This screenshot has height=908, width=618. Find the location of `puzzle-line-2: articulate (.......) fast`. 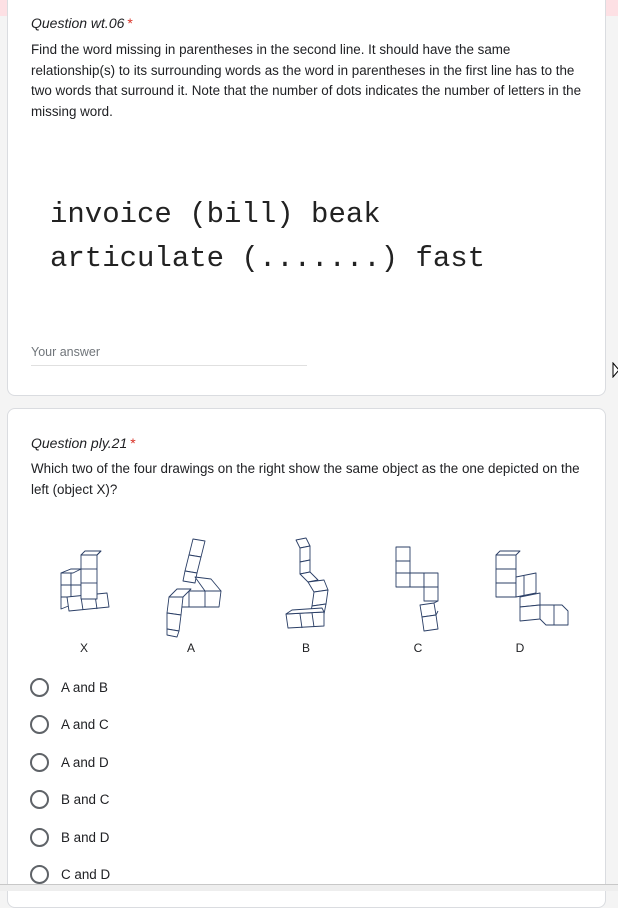

puzzle-line-2: articulate (.......) fast is located at coordinates (268, 258).